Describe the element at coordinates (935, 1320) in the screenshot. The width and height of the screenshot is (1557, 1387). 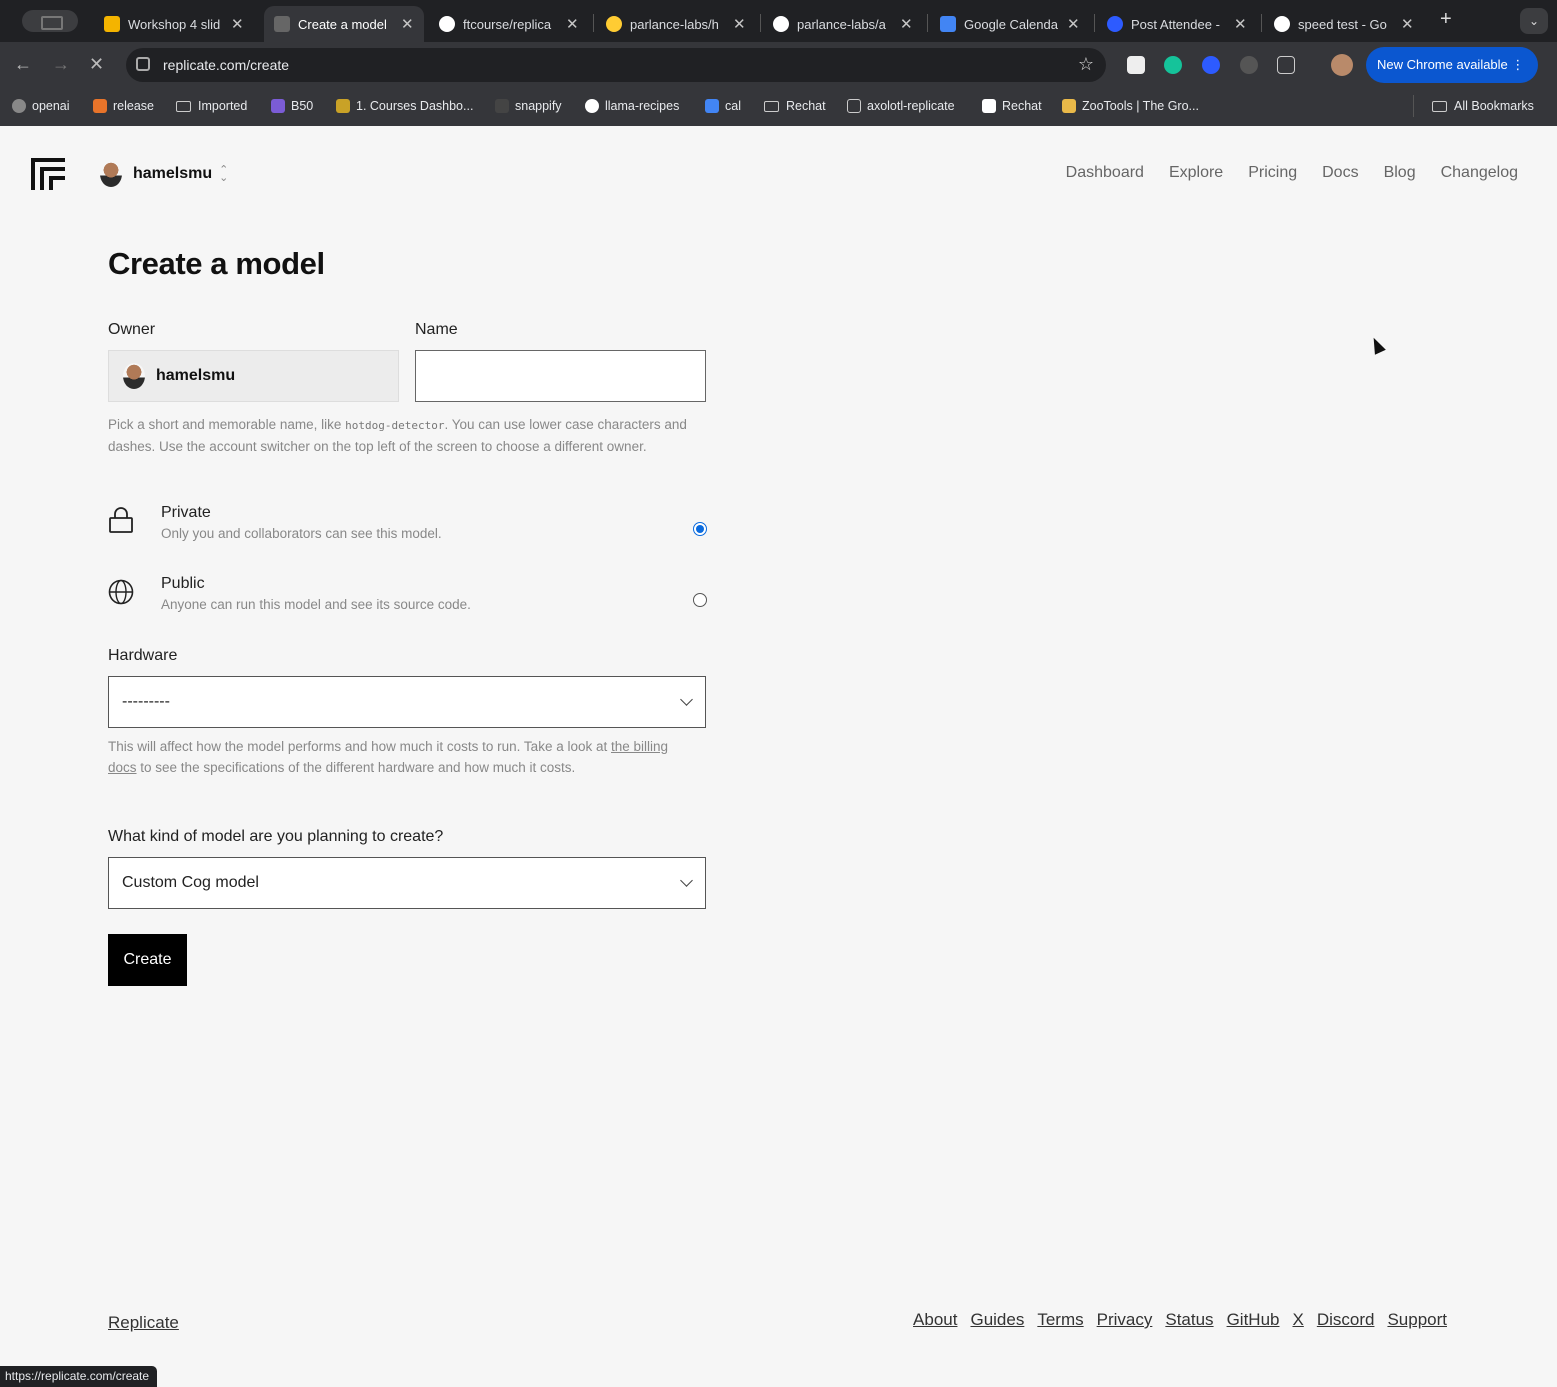
I see `footer-about-link: About` at that location.